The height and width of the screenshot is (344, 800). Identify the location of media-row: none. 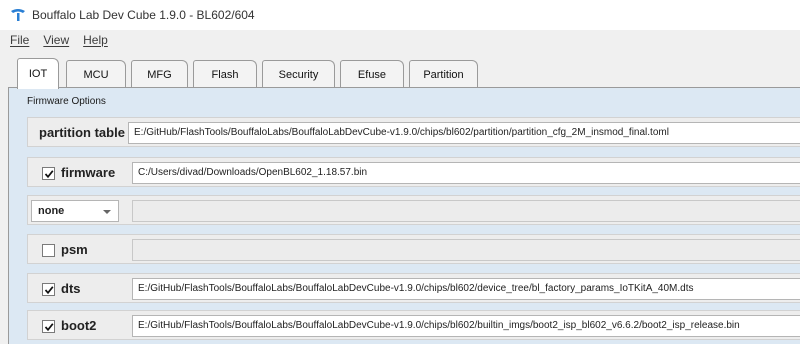
(413, 210).